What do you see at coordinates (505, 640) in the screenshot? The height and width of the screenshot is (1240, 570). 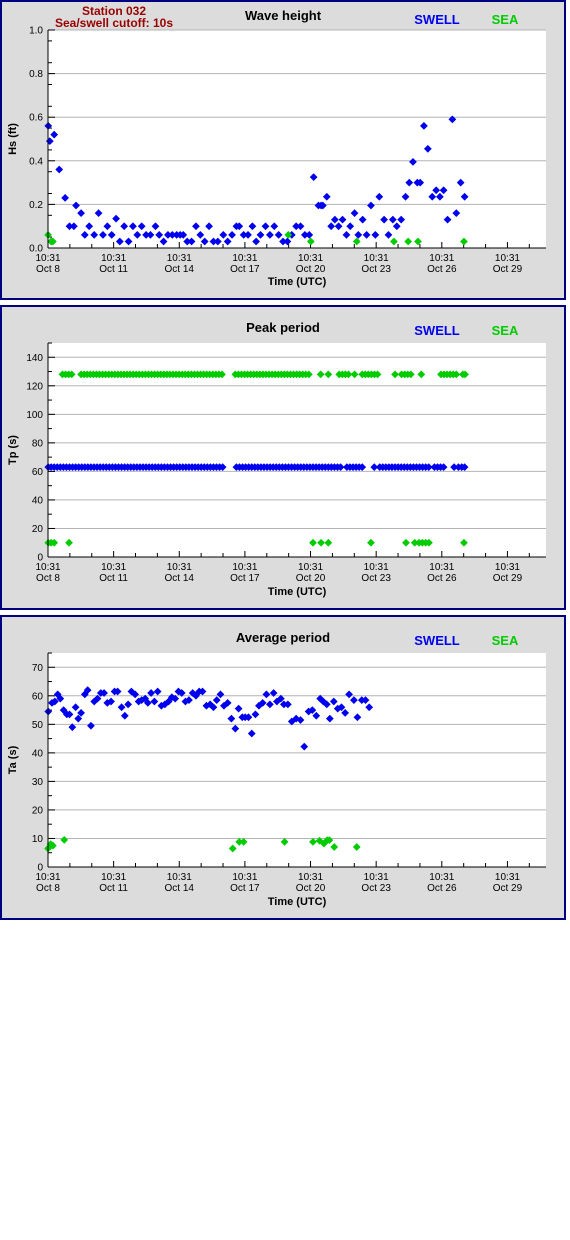 I see `legend-sea-3: SEA` at bounding box center [505, 640].